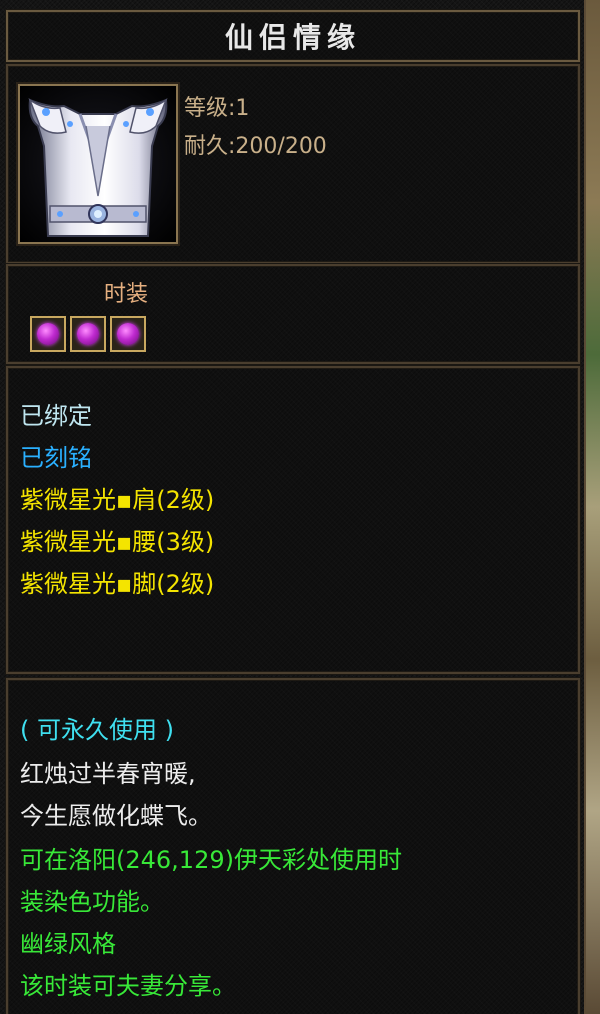  I want to click on bound-status: 已绑定, so click(56, 416).